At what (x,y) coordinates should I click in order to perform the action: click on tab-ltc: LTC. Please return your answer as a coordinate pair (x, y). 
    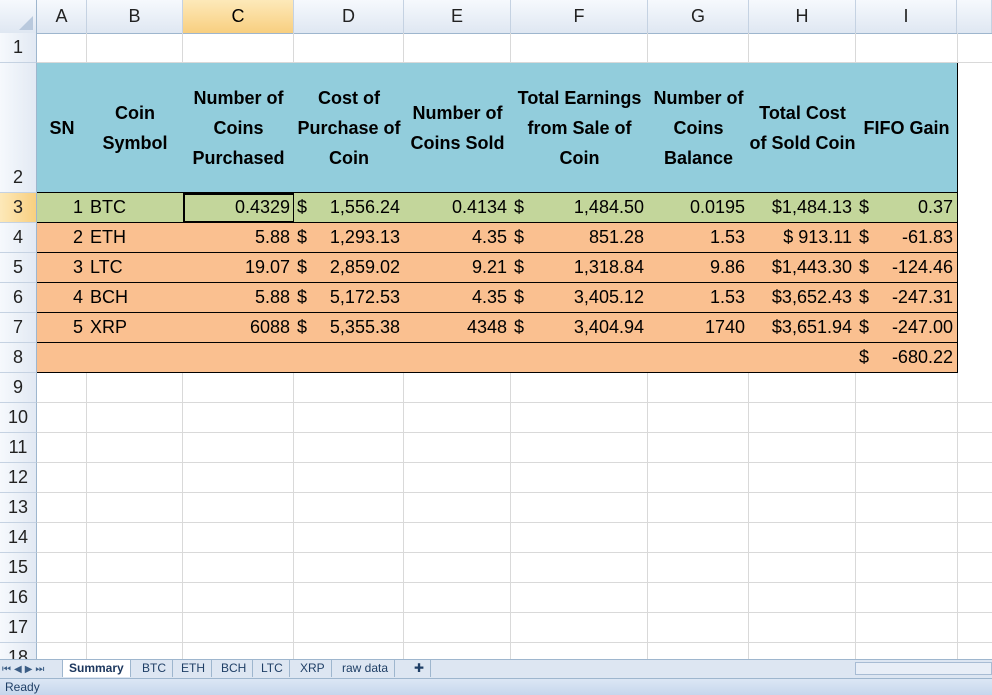
    Looking at the image, I should click on (272, 668).